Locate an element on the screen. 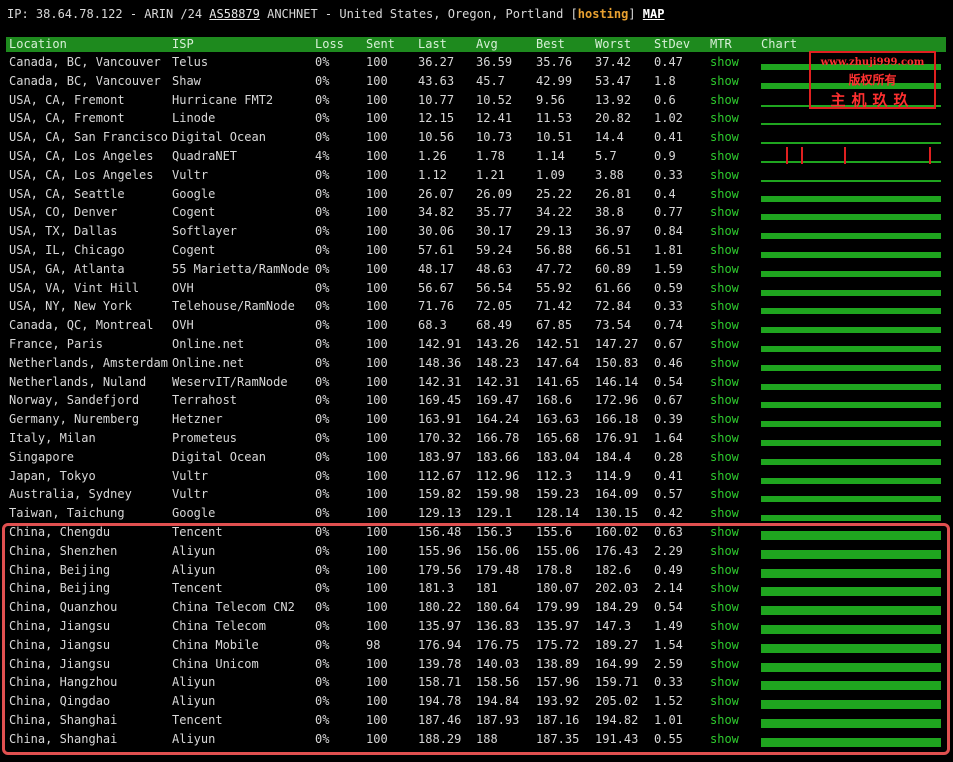  cell-isp: Linode is located at coordinates (194, 118).